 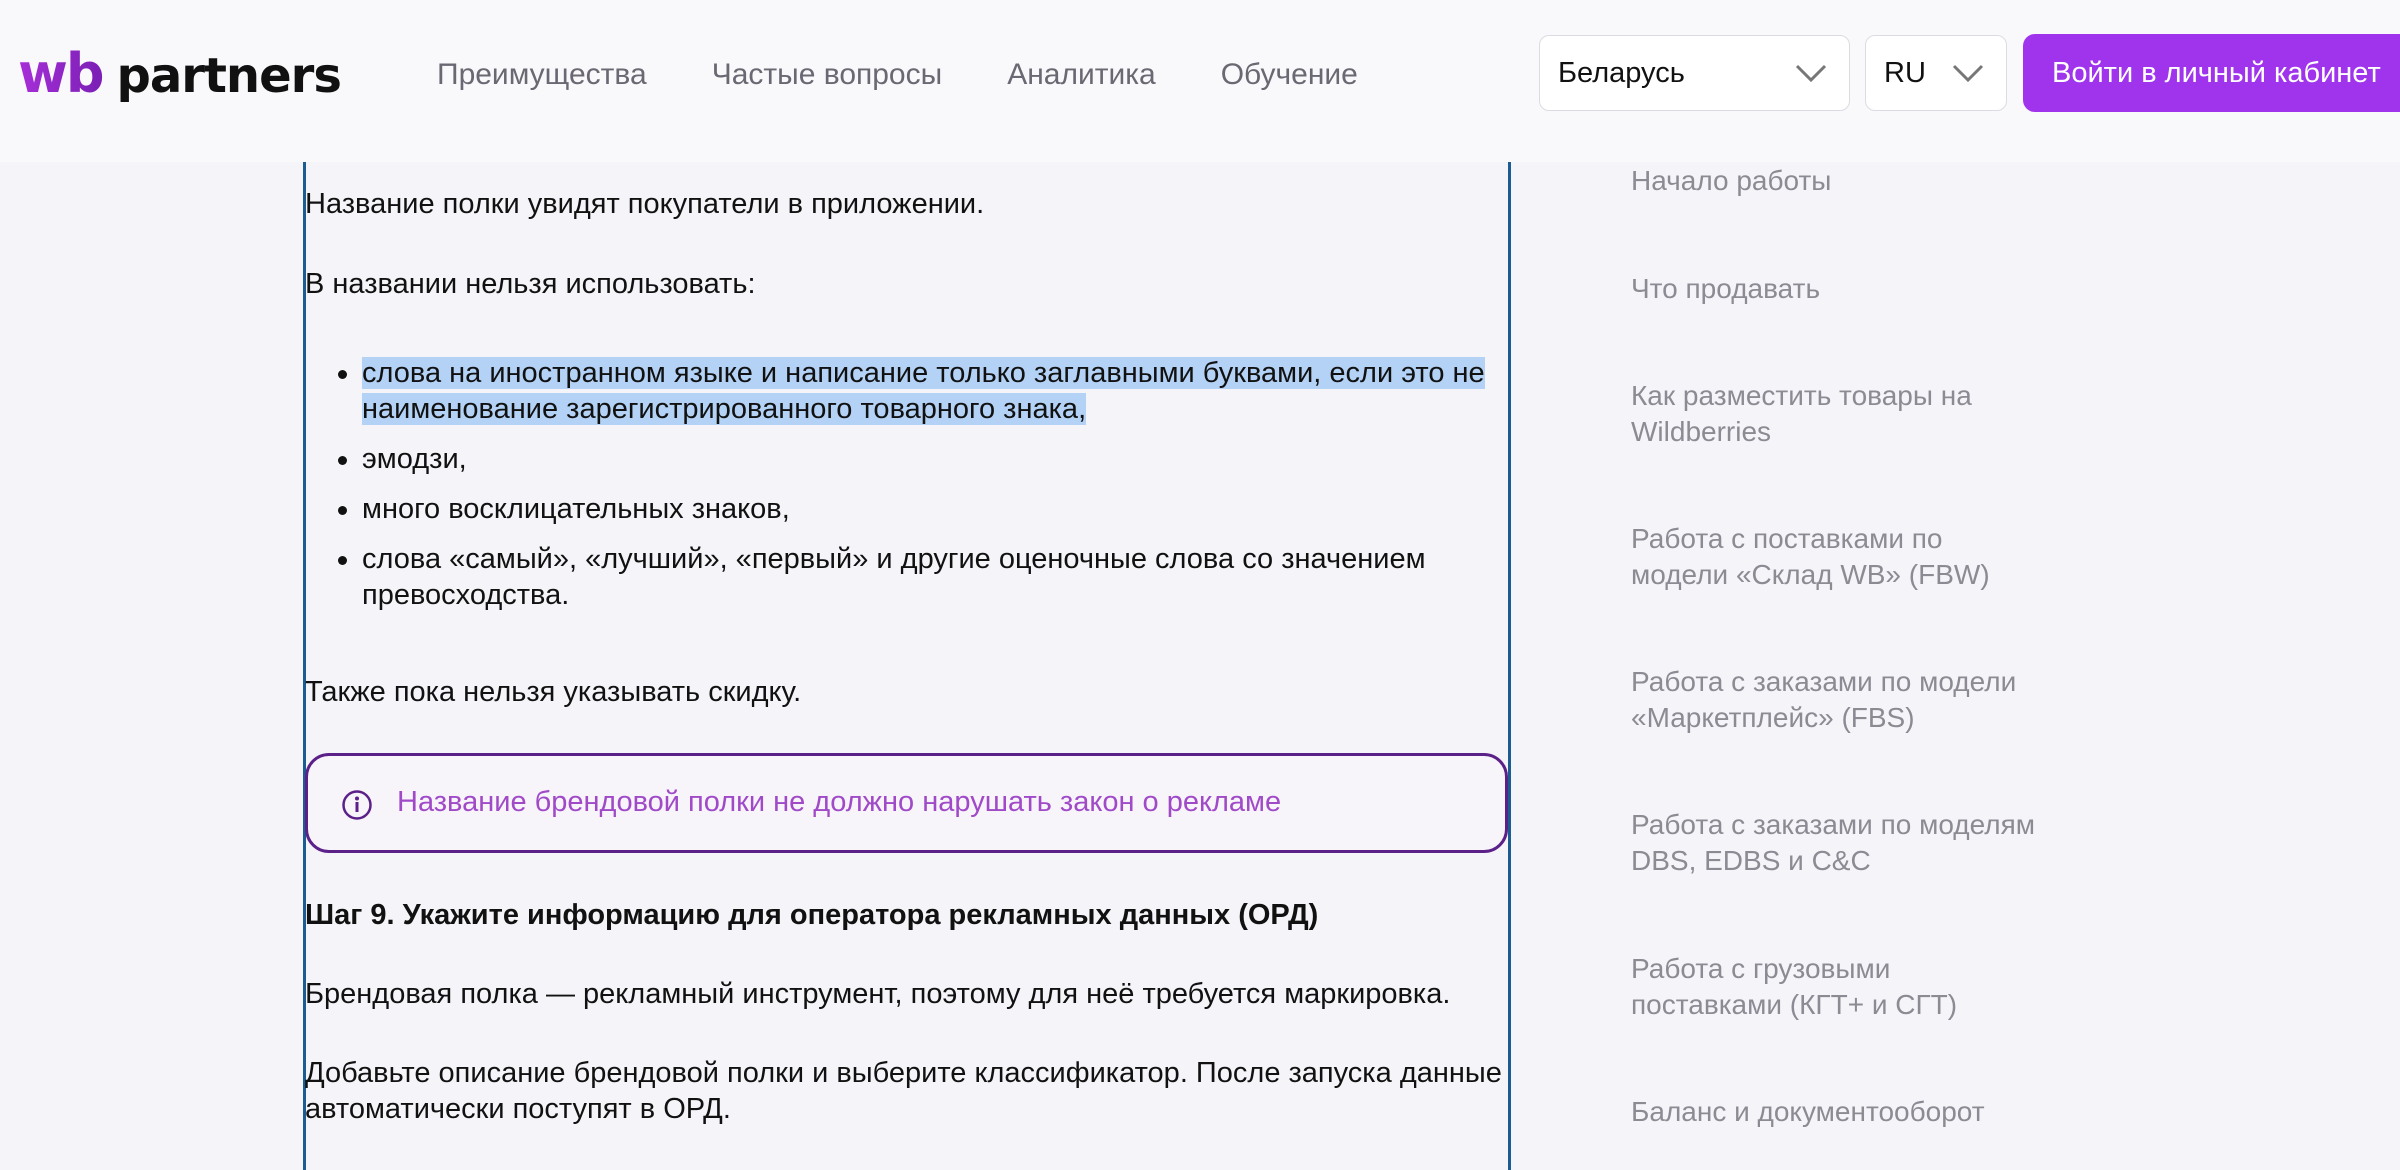 I want to click on article-paragraph: В названии нельзя использовать:, so click(x=530, y=284).